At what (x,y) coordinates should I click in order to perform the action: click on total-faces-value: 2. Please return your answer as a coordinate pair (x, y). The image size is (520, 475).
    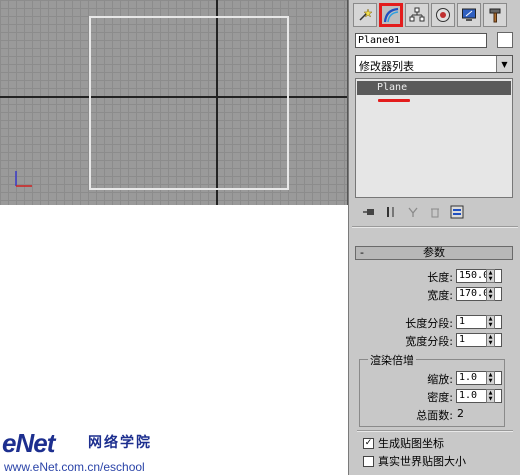
    Looking at the image, I should click on (460, 413).